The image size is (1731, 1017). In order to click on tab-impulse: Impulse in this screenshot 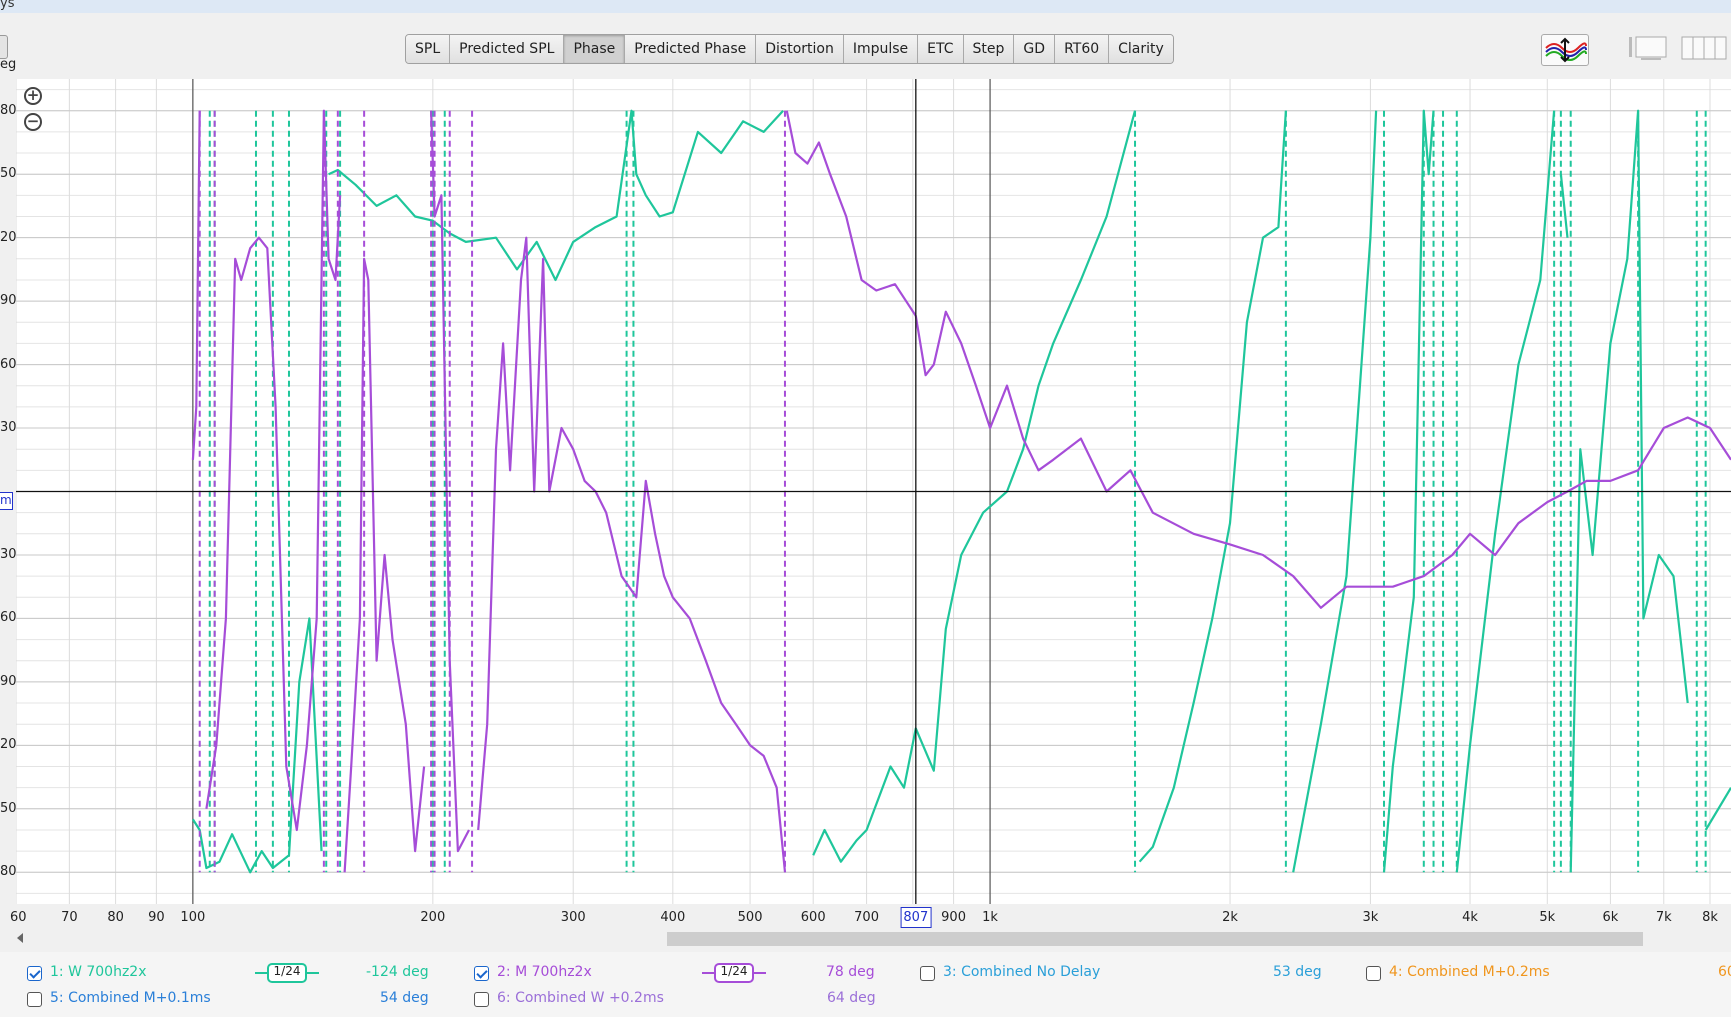, I will do `click(881, 49)`.